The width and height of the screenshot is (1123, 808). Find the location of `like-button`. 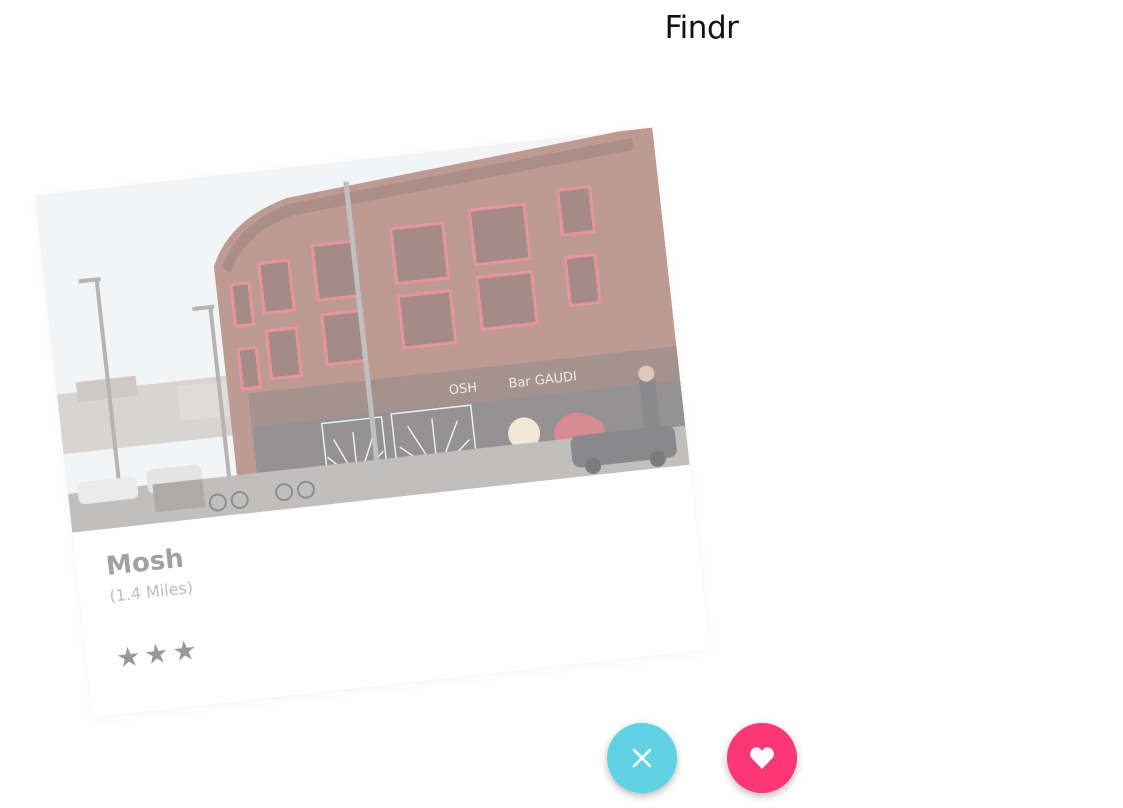

like-button is located at coordinates (762, 758).